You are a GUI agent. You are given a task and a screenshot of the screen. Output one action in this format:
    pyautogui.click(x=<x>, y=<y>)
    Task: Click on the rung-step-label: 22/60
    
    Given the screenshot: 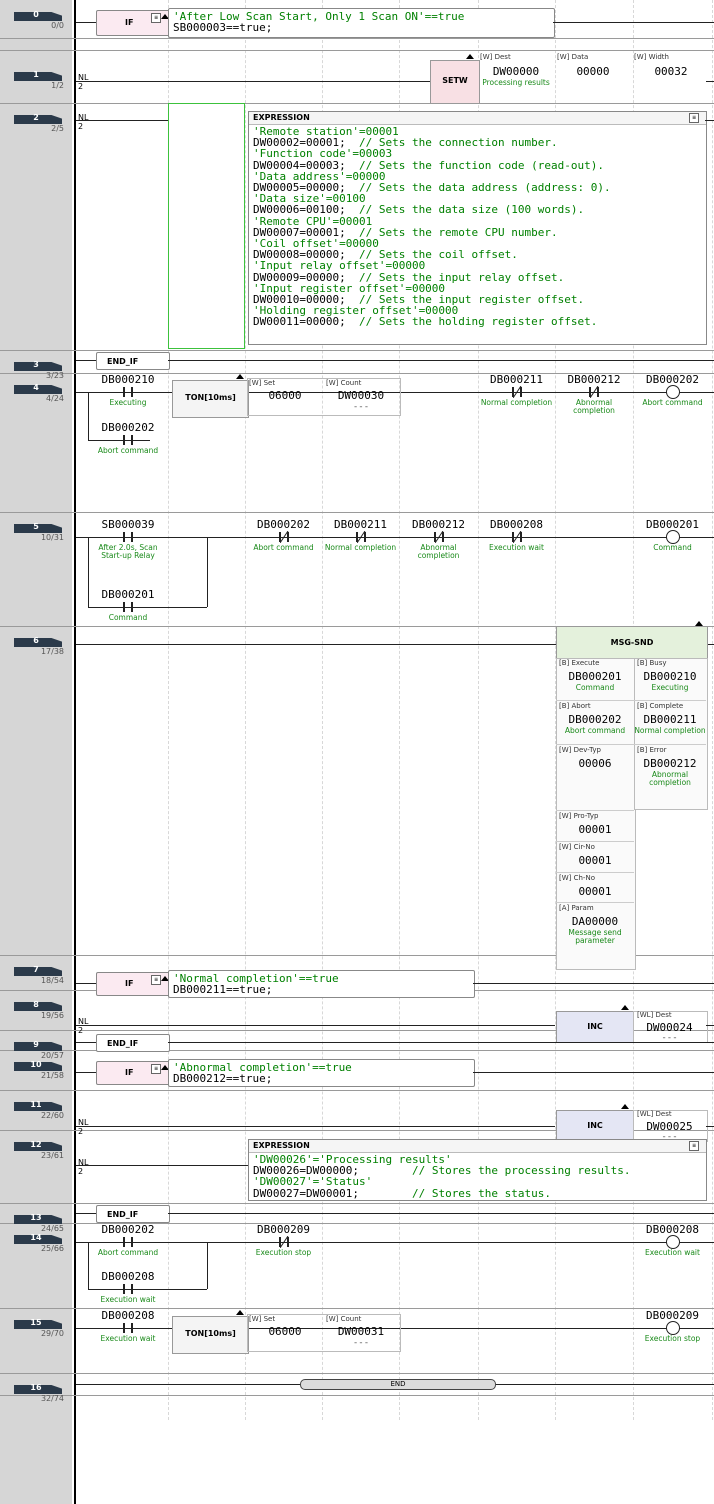 What is the action you would take?
    pyautogui.click(x=52, y=1115)
    